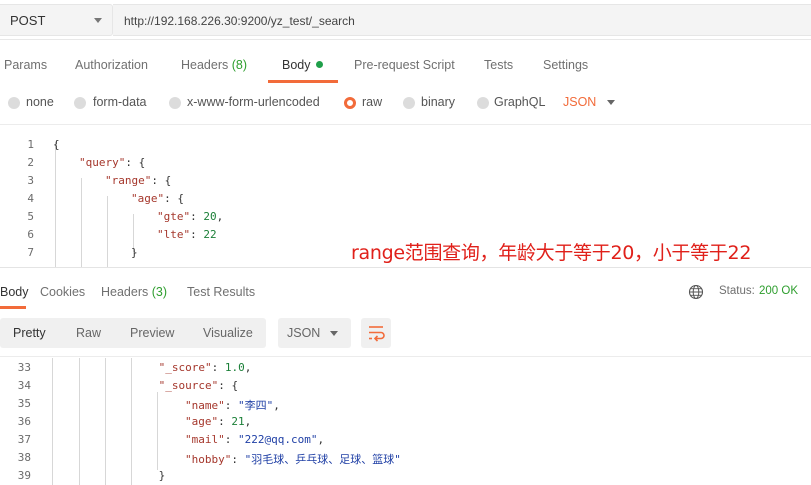  What do you see at coordinates (228, 333) in the screenshot?
I see `view-visualize-button: Visualize` at bounding box center [228, 333].